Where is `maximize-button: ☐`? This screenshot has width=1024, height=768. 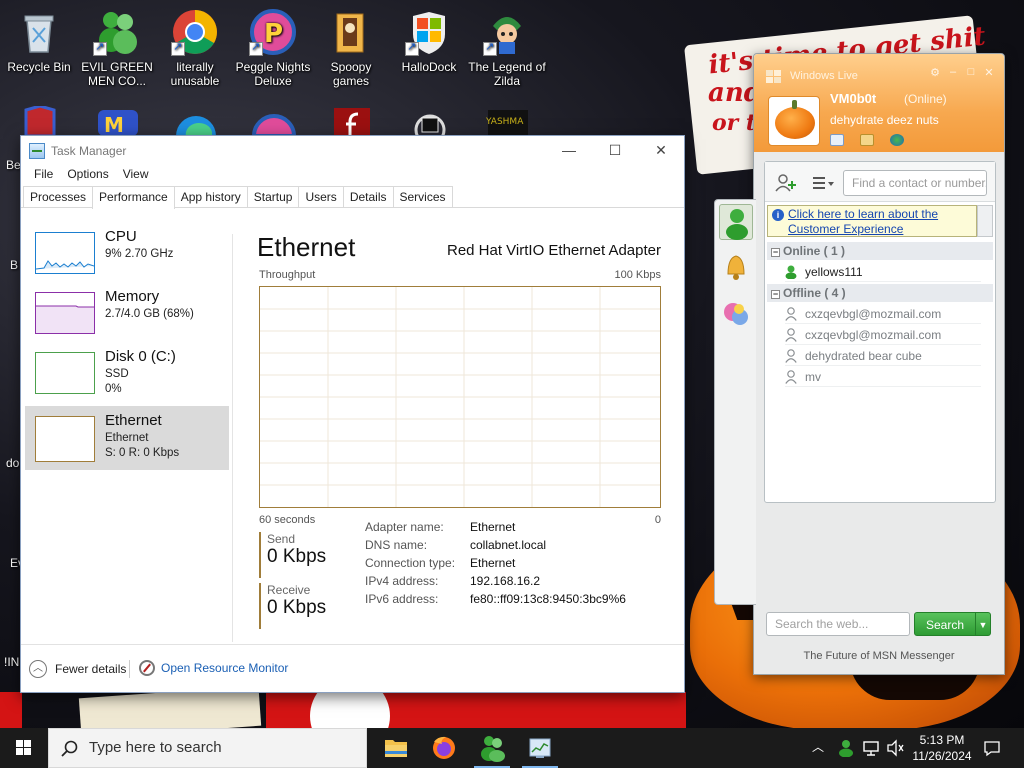
maximize-button: ☐ is located at coordinates (615, 150).